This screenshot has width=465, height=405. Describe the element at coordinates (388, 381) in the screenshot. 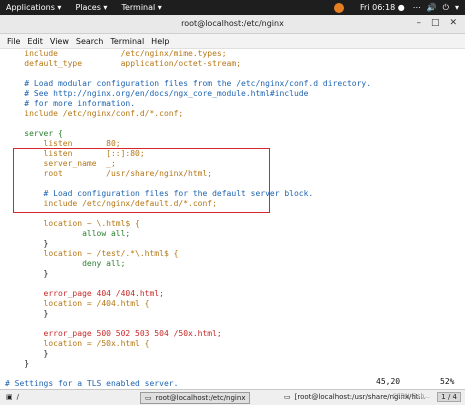

I see `cursor-position: 45,20` at that location.